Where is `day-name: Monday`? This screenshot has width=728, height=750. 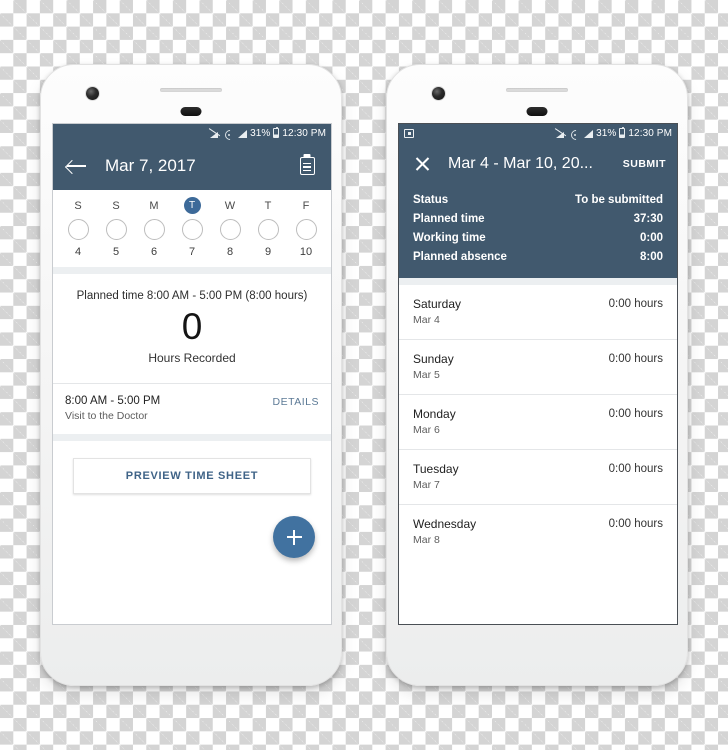 day-name: Monday is located at coordinates (434, 414).